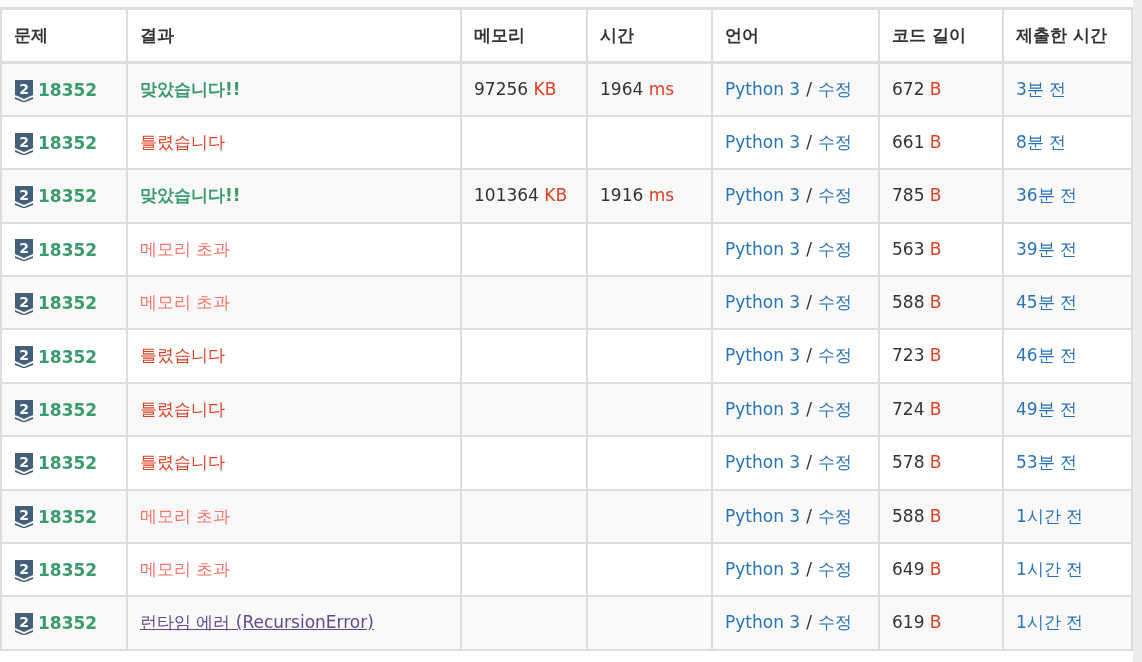 The image size is (1142, 662). I want to click on submitted-time-link: 53분 전, so click(1047, 462).